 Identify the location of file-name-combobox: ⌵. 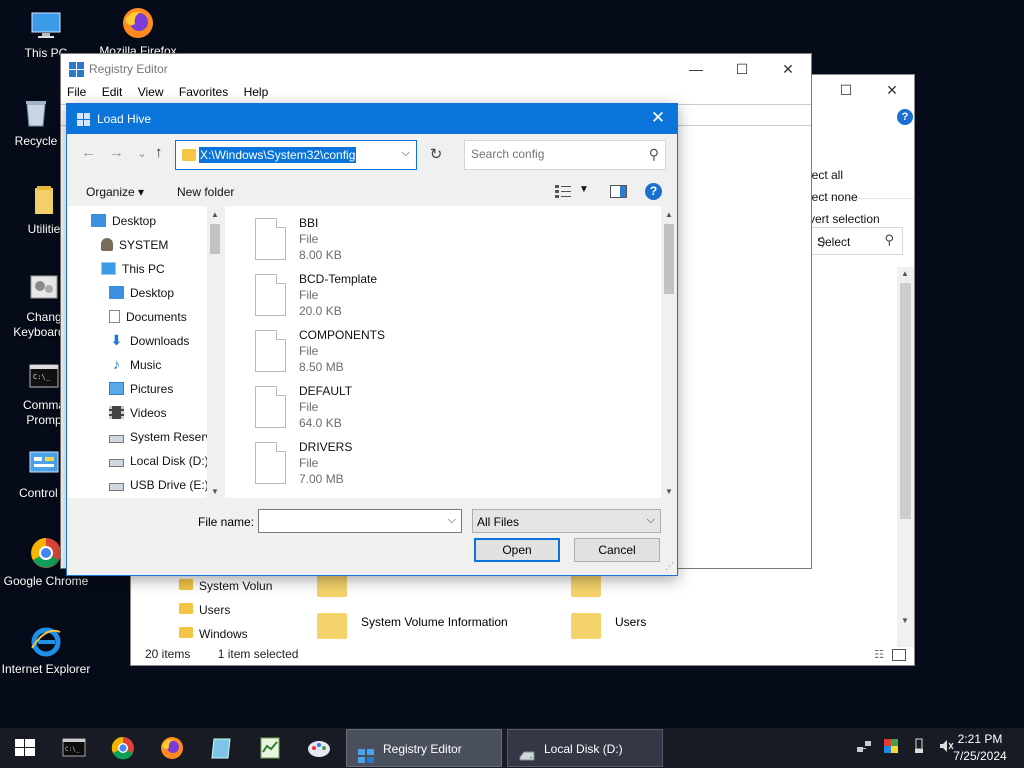
(360, 521).